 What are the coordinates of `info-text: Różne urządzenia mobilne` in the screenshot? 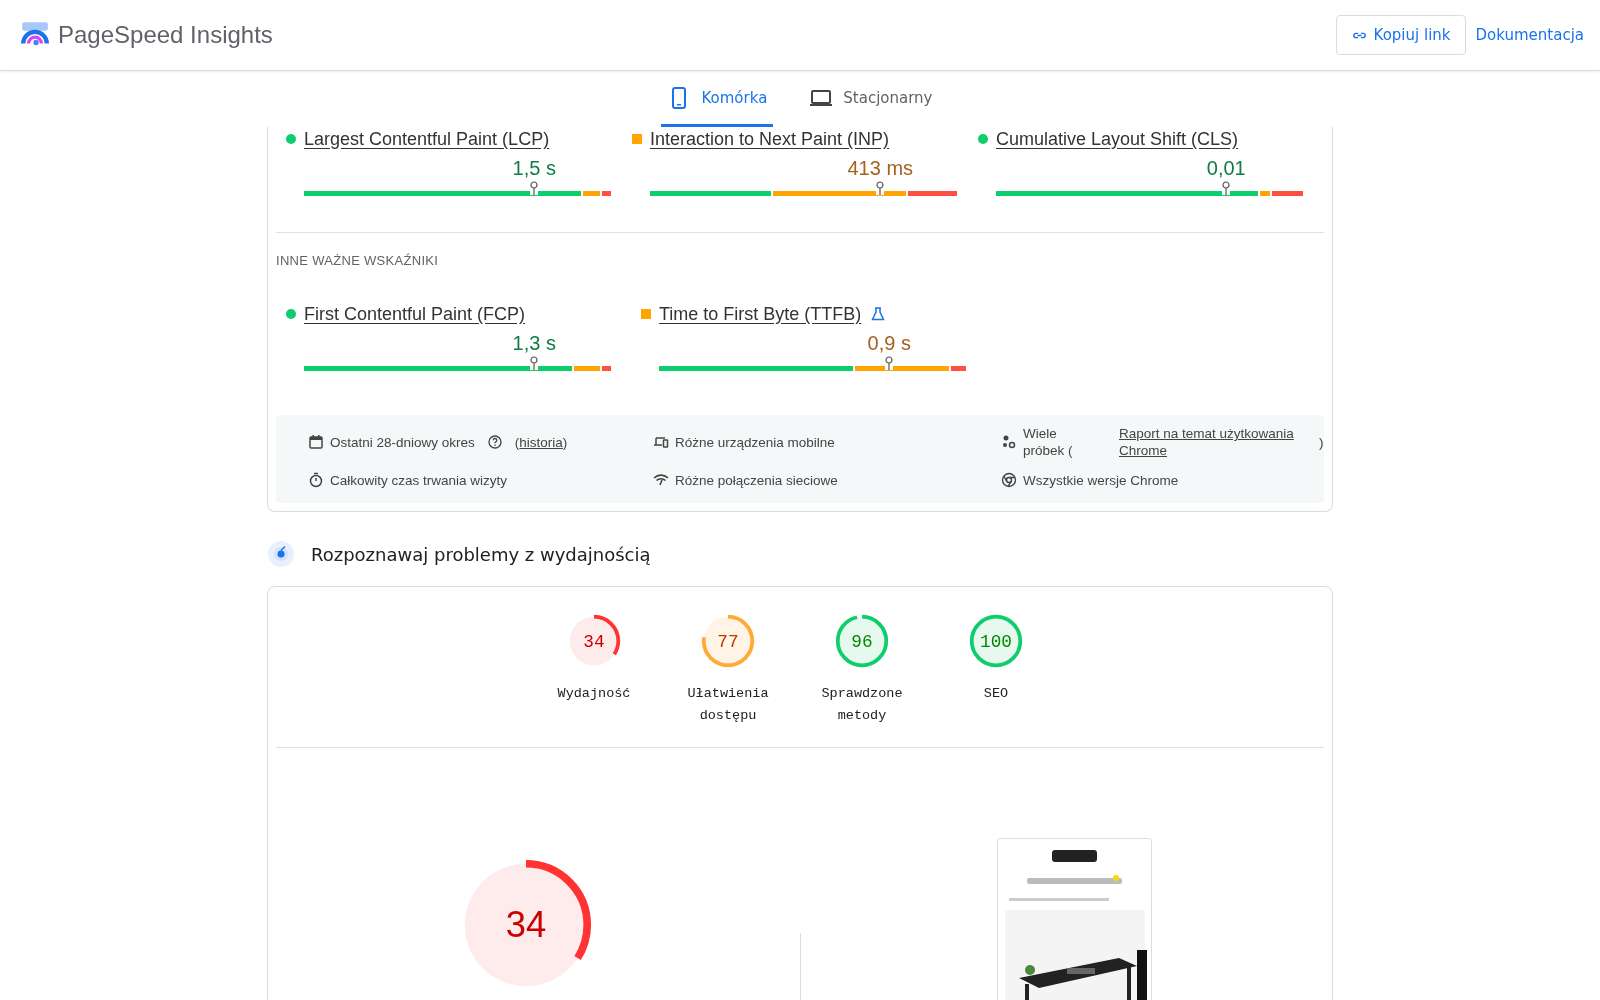 It's located at (755, 442).